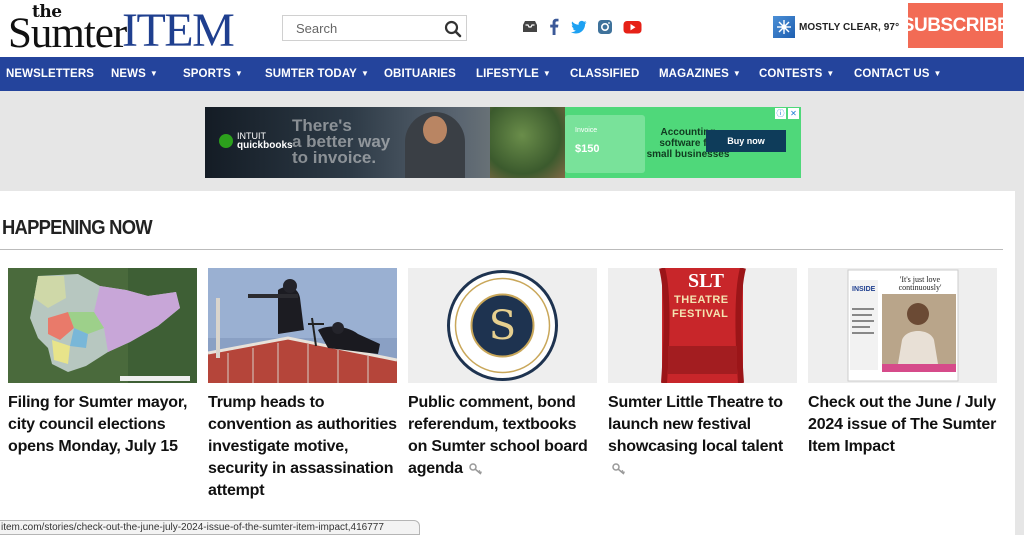 The image size is (1024, 535). I want to click on svg-text: S, so click(502, 326).